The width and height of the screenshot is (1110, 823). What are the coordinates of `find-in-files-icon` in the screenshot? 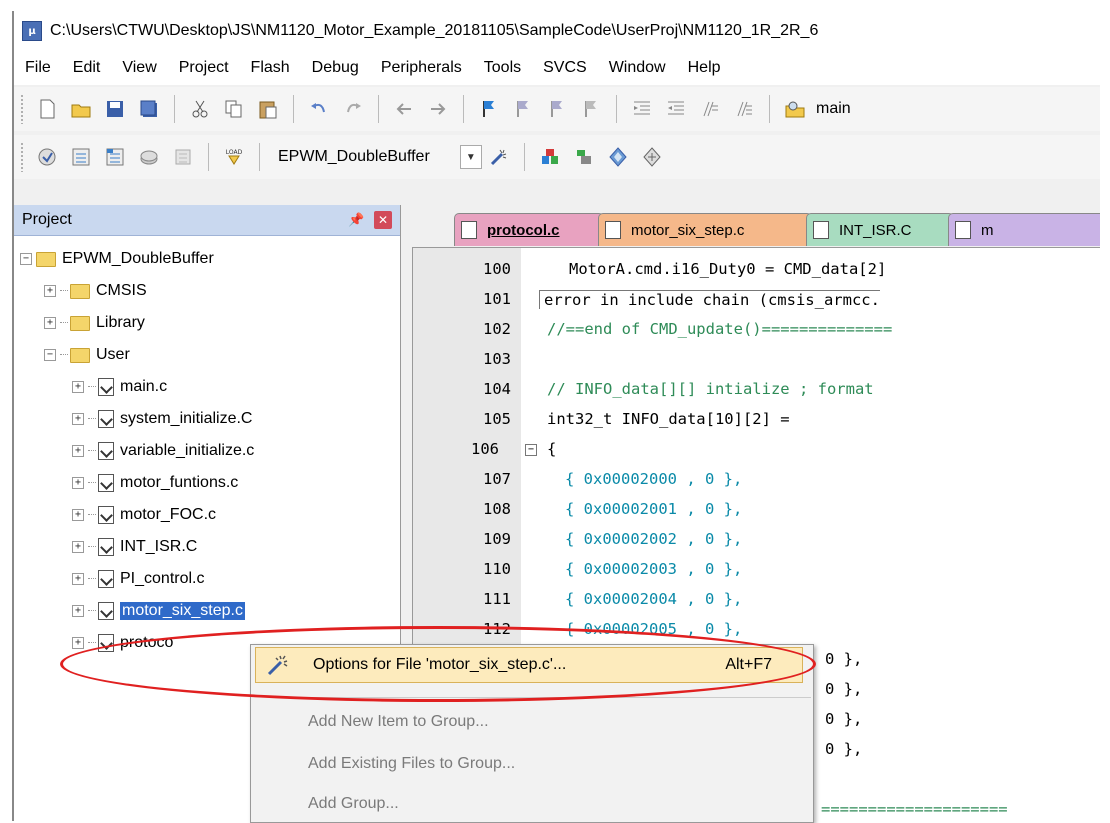 It's located at (795, 109).